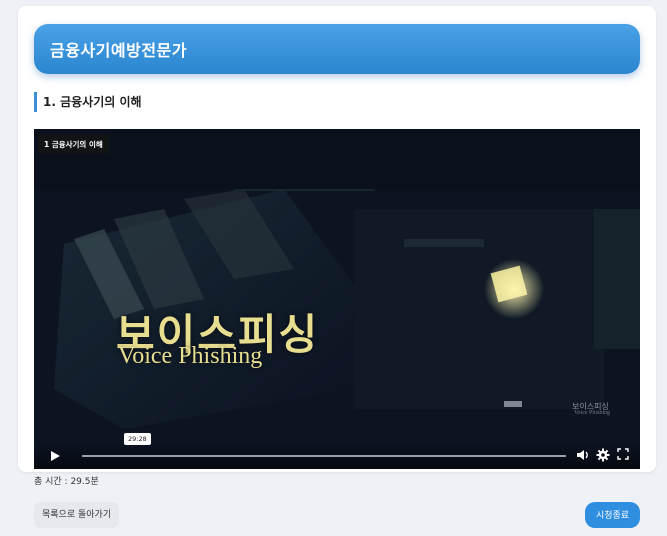 This screenshot has width=667, height=536. What do you see at coordinates (66, 482) in the screenshot?
I see `total-time: 총 시간 : 29.5분` at bounding box center [66, 482].